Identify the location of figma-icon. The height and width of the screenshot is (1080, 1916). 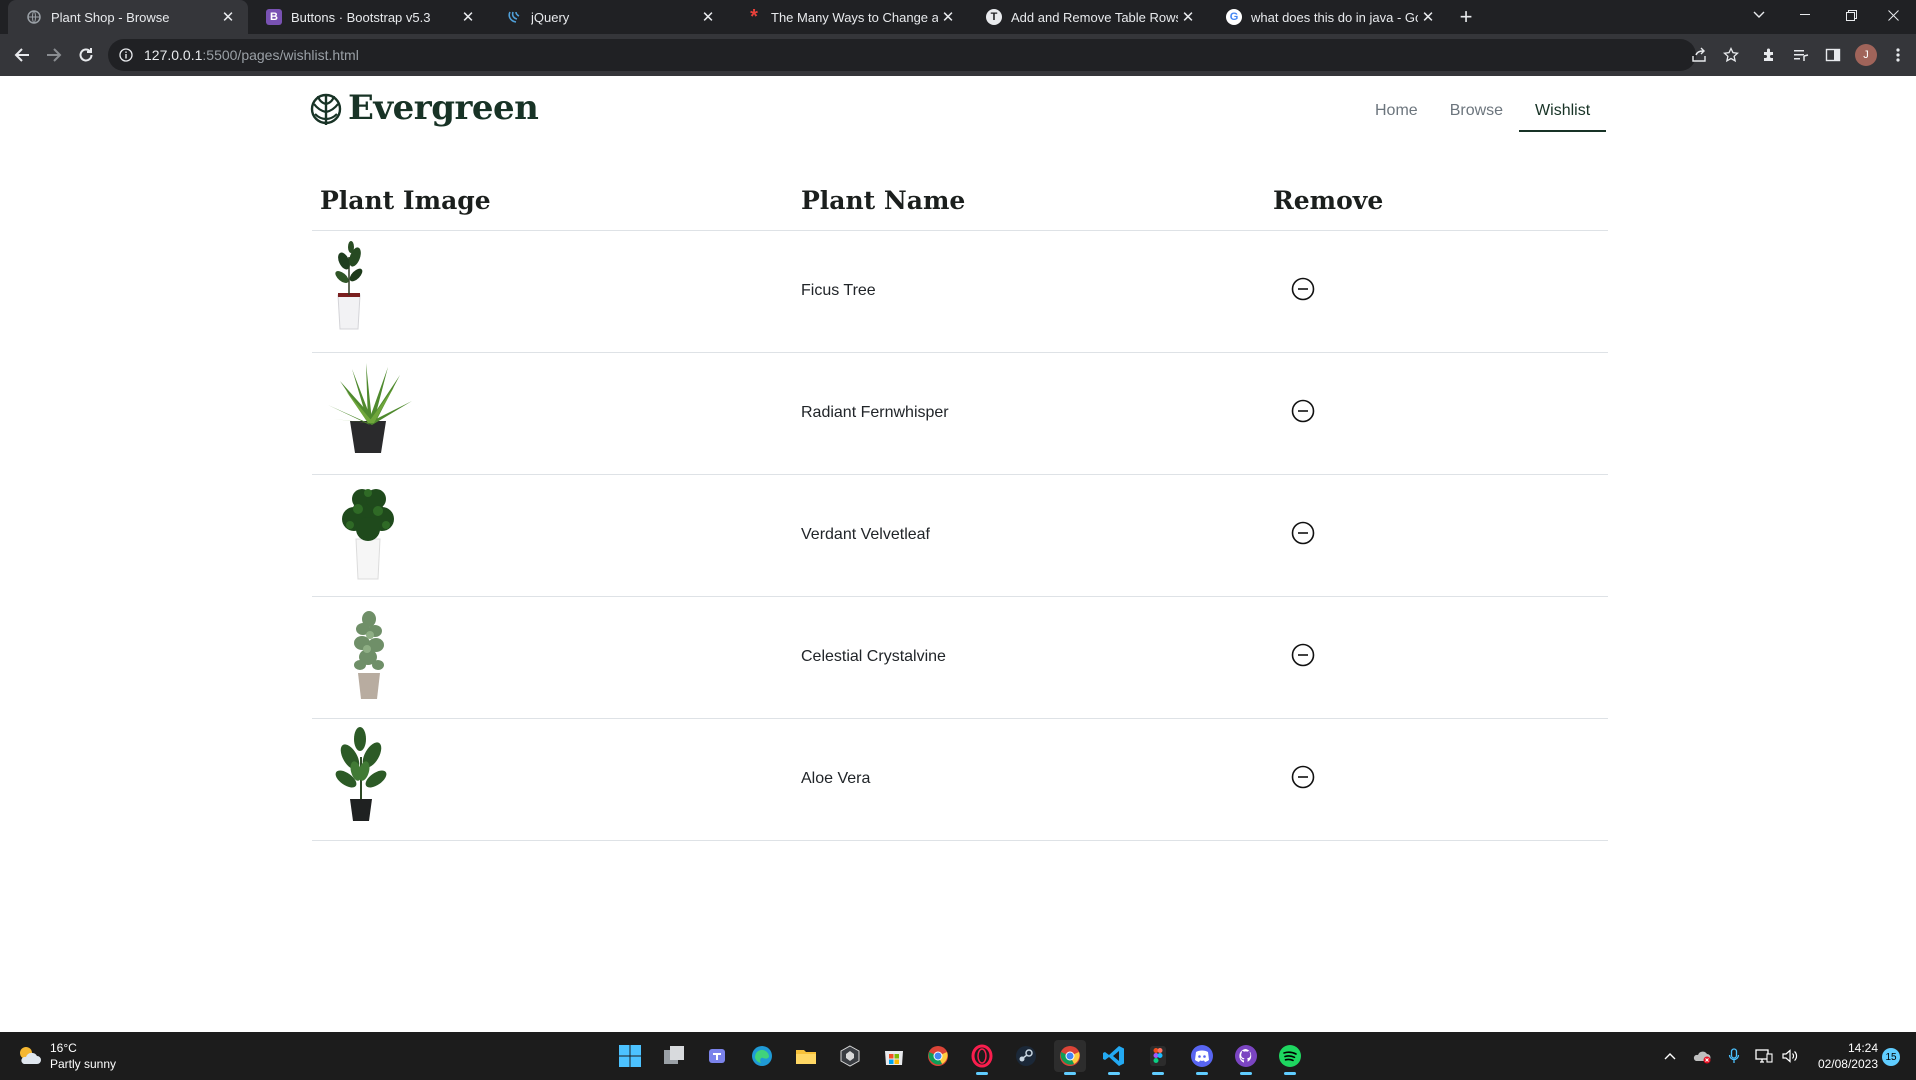
(1158, 1057).